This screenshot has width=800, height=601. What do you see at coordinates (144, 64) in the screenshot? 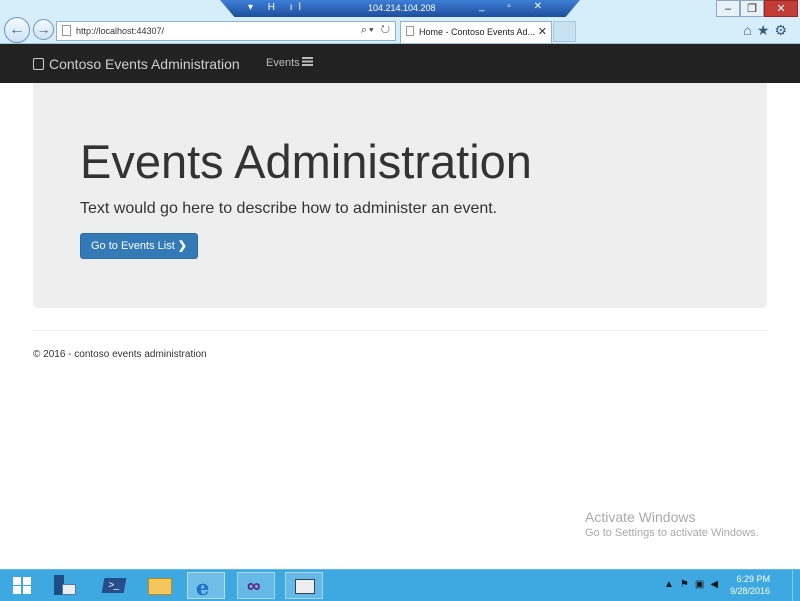
I see `brand-text: Contoso Events Administration` at bounding box center [144, 64].